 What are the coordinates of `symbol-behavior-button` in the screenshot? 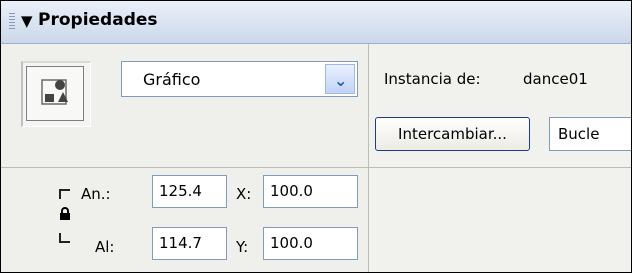 It's located at (55, 93).